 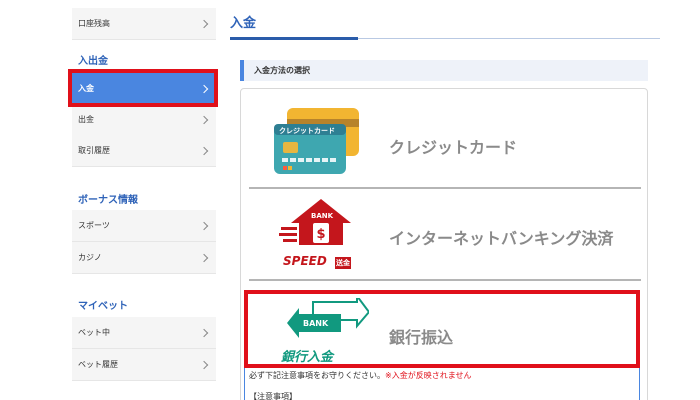 I want to click on notice-text: 必ず下記注意事項をお守りください。※入金が反映されません, so click(x=360, y=375).